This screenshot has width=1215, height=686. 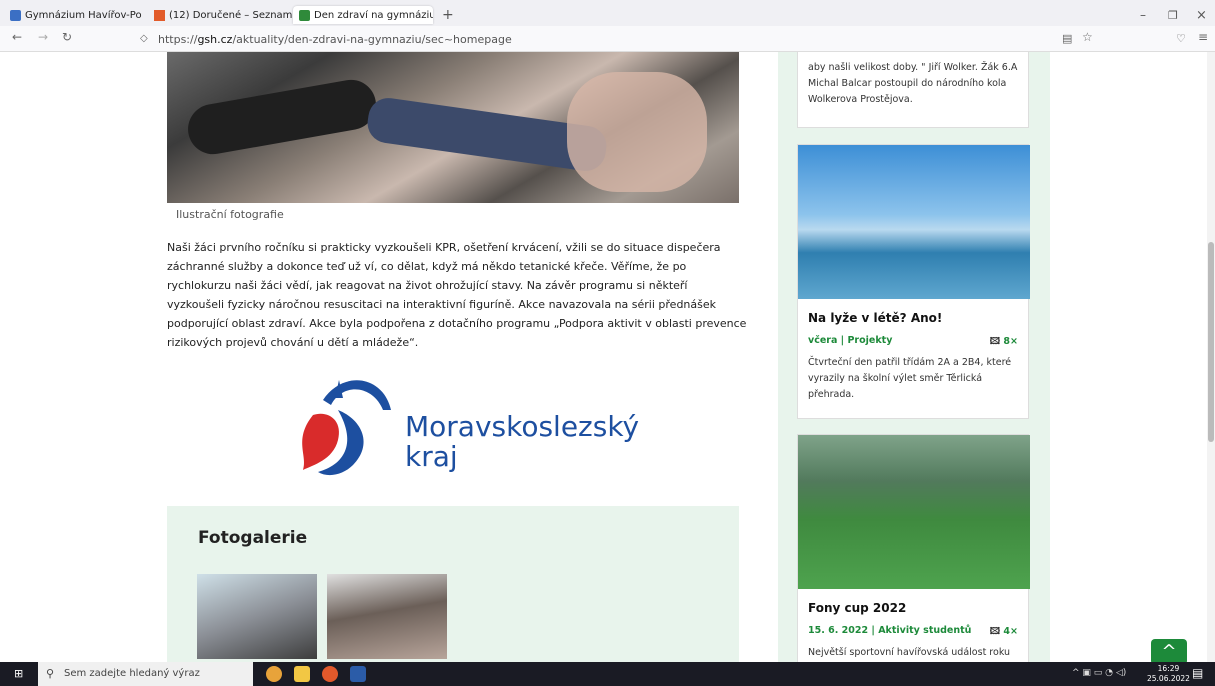 What do you see at coordinates (1197, 673) in the screenshot?
I see `notification-icon: ▤` at bounding box center [1197, 673].